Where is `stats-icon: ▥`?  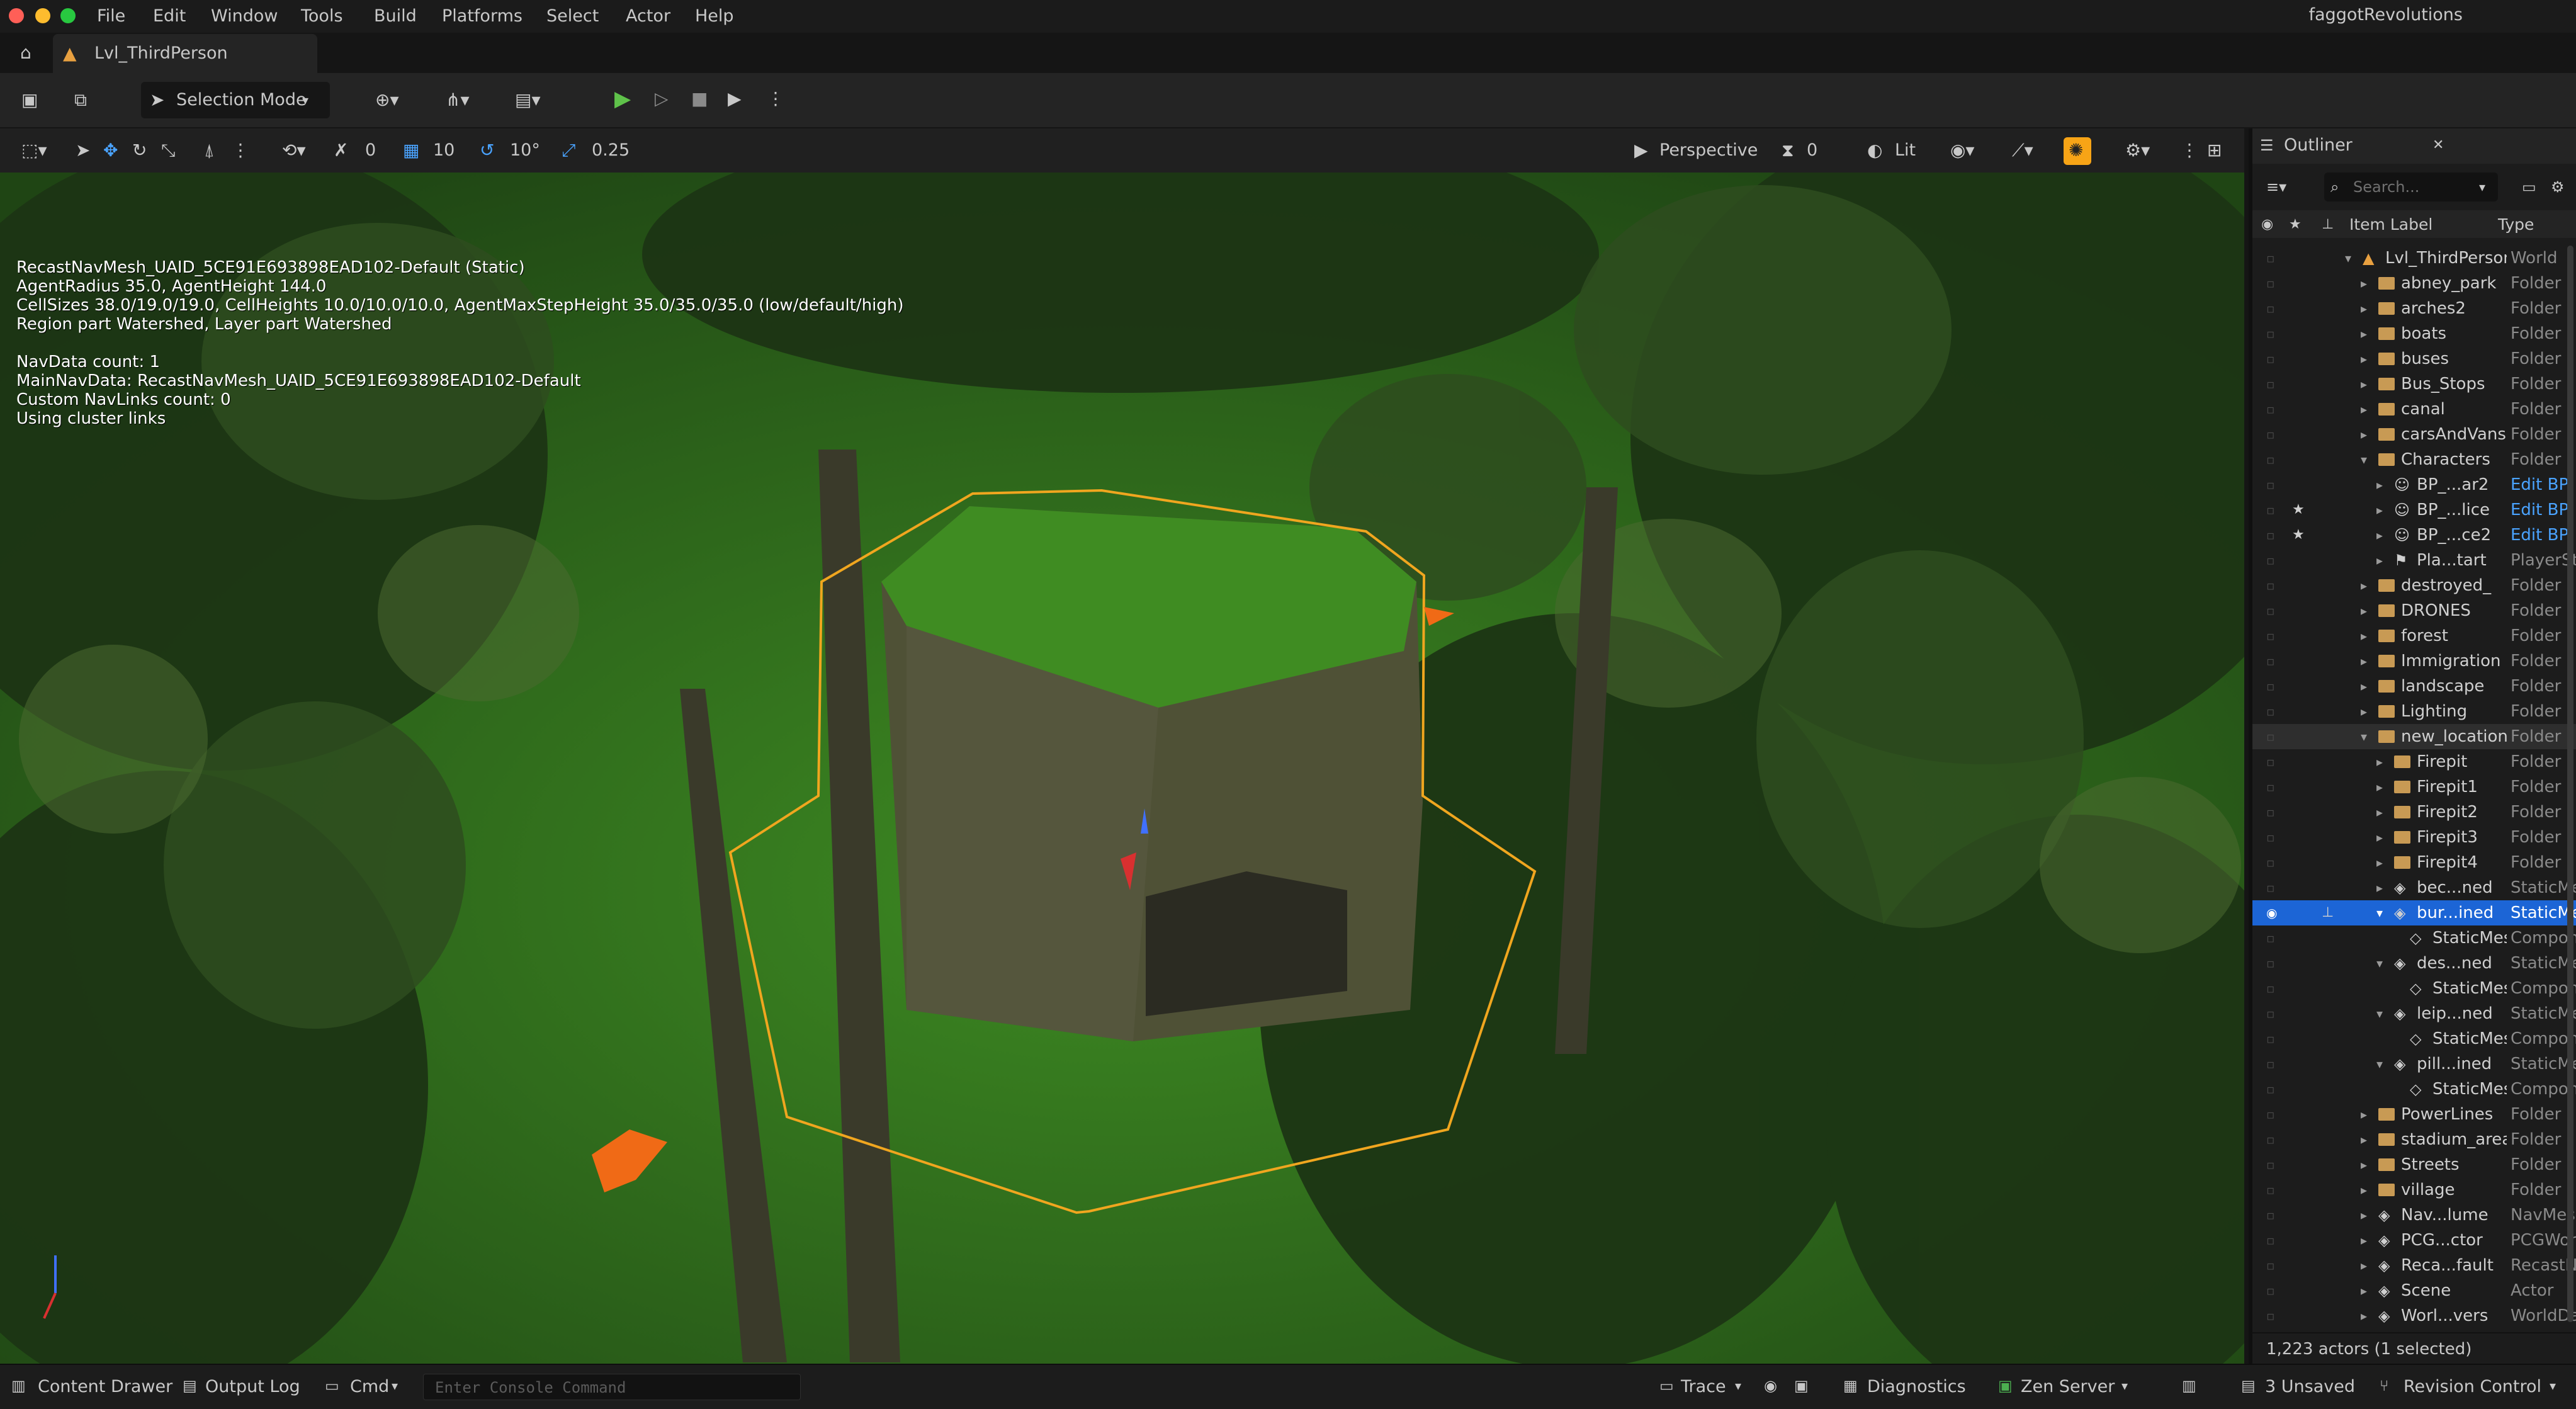 stats-icon: ▥ is located at coordinates (2189, 1385).